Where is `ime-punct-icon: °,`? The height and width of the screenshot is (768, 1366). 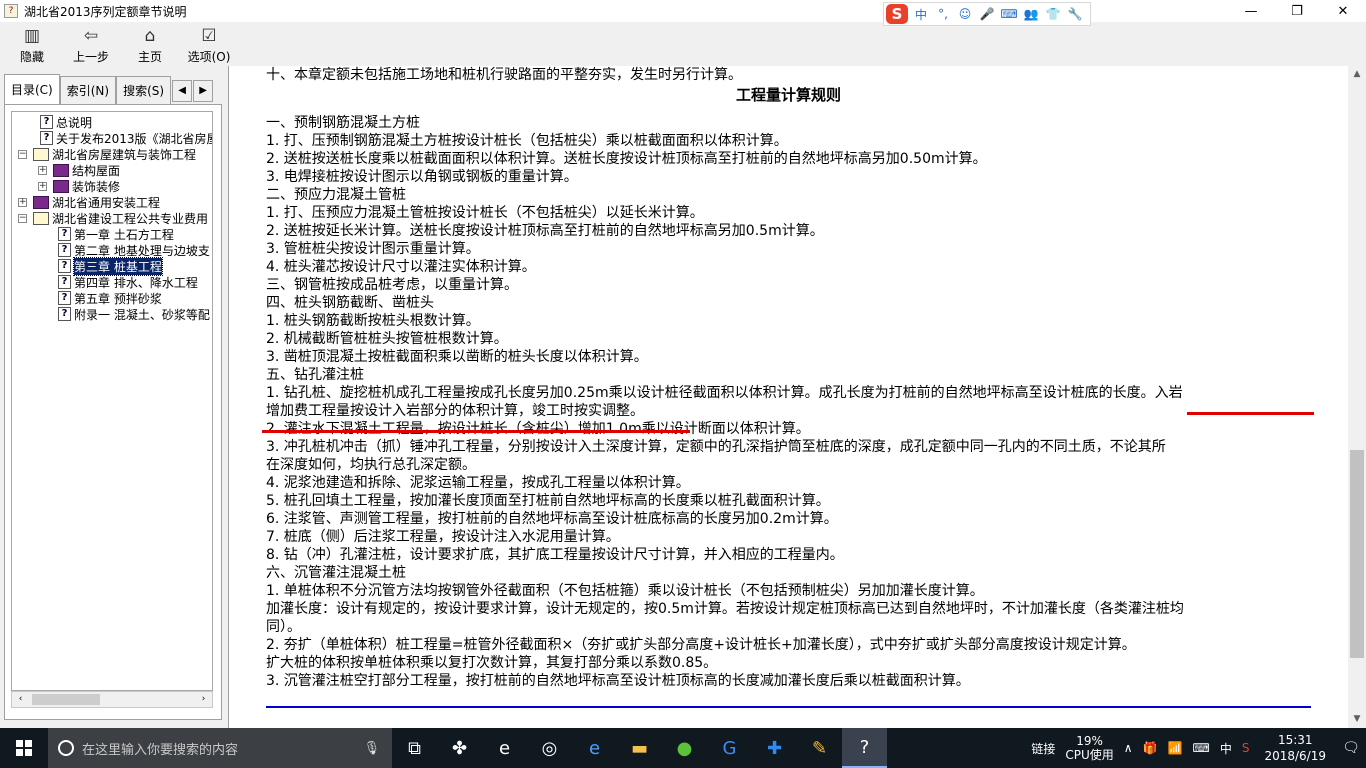 ime-punct-icon: °, is located at coordinates (943, 14).